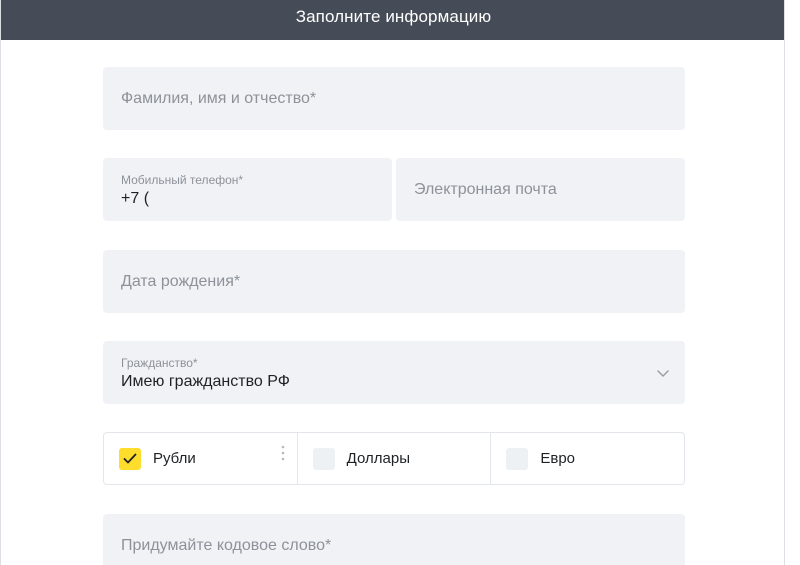  What do you see at coordinates (393, 16) in the screenshot?
I see `page-title: Заполните информацию` at bounding box center [393, 16].